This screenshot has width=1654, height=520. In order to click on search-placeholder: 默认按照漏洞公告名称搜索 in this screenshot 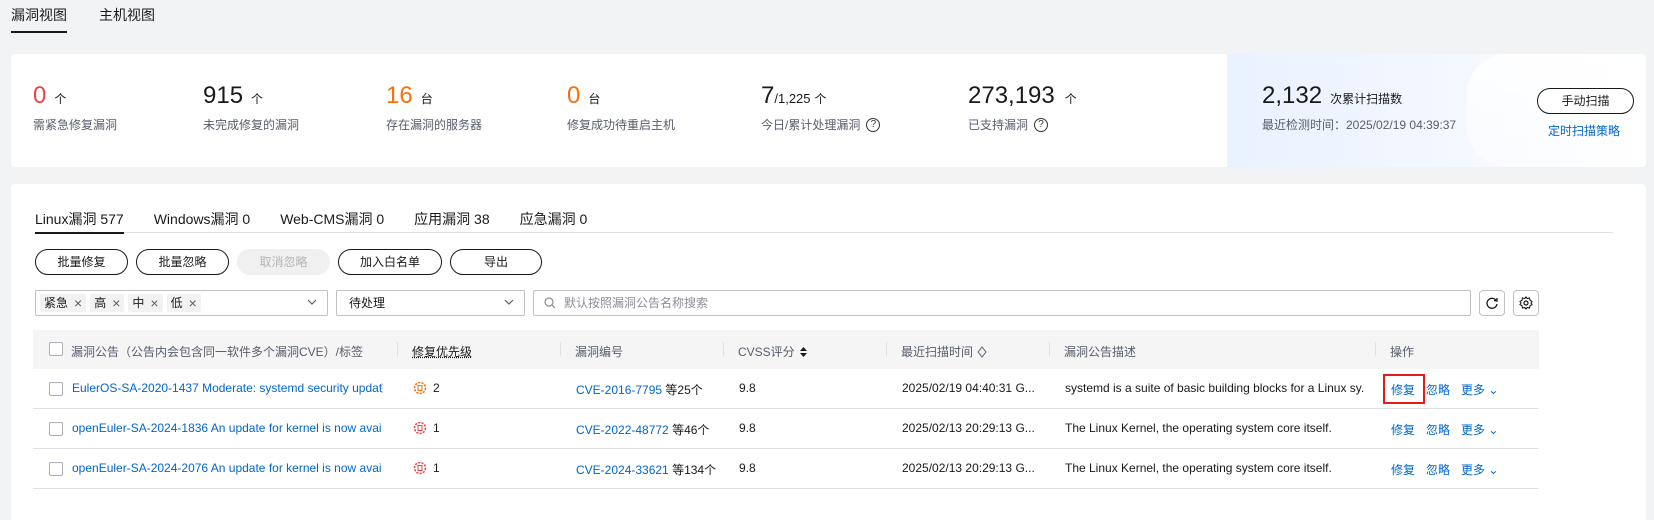, I will do `click(636, 303)`.